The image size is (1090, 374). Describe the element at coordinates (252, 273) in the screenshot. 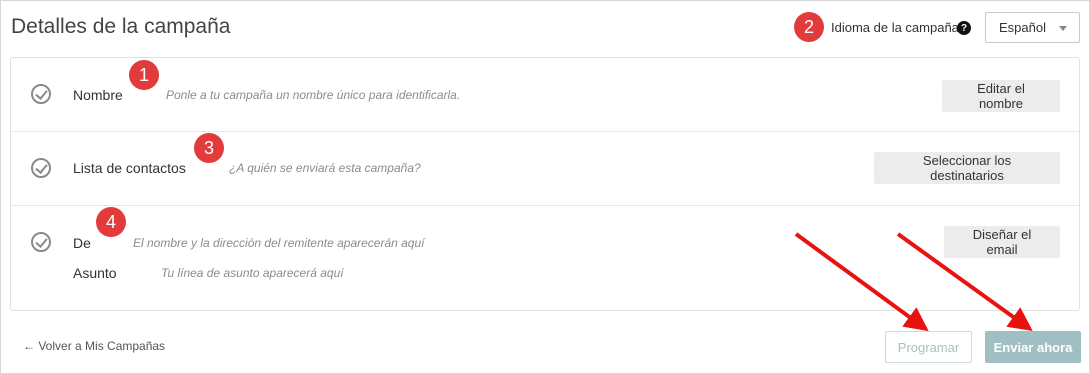

I see `subject-hint: Tu línea de asunto aparecerá aquí` at that location.